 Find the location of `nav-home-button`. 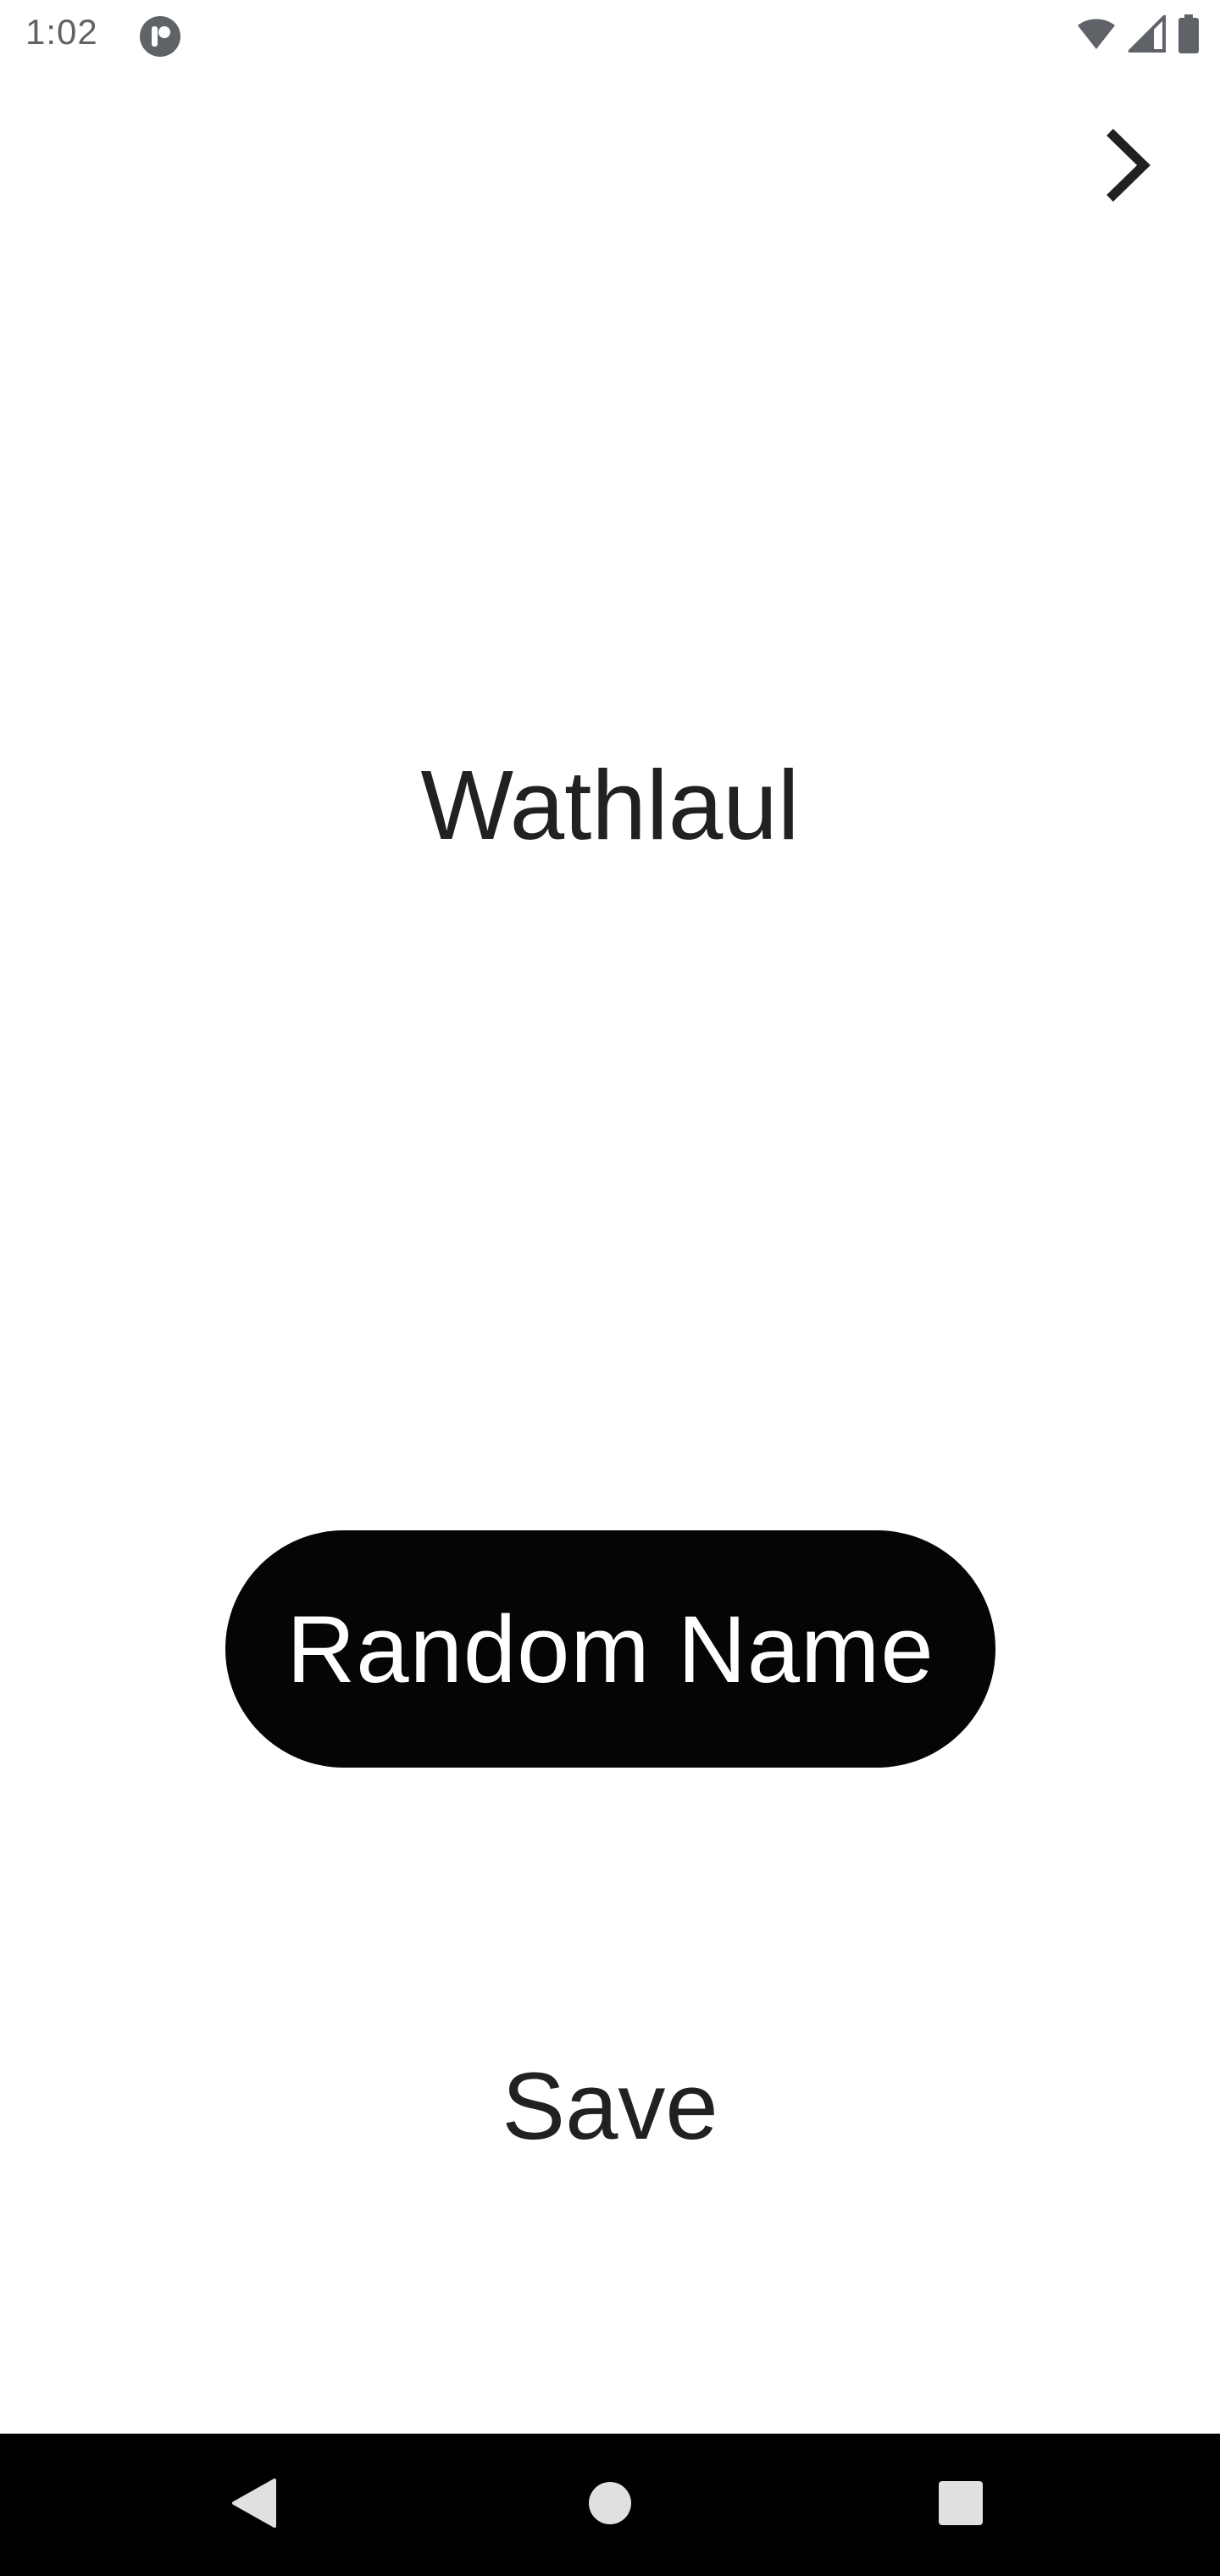

nav-home-button is located at coordinates (610, 2505).